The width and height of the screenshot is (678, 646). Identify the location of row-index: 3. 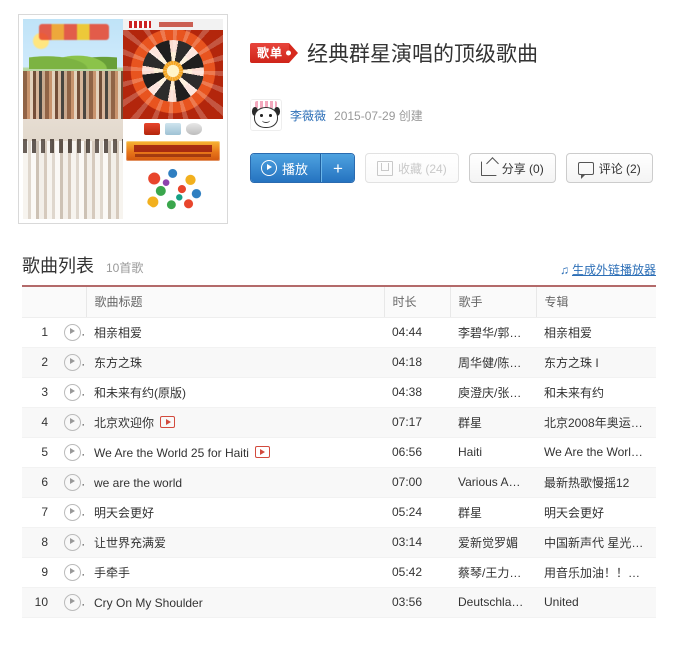
(39, 392).